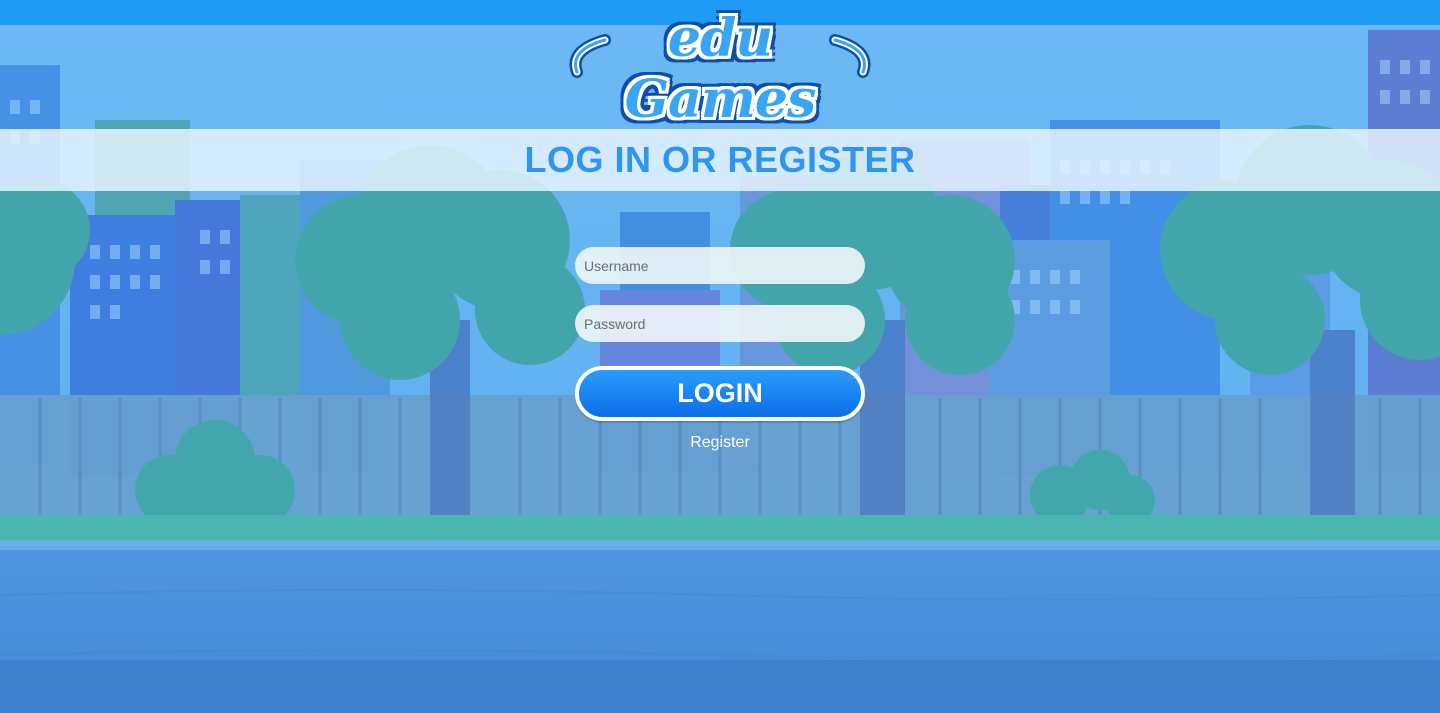 The height and width of the screenshot is (713, 1440). I want to click on register-link: Register, so click(720, 443).